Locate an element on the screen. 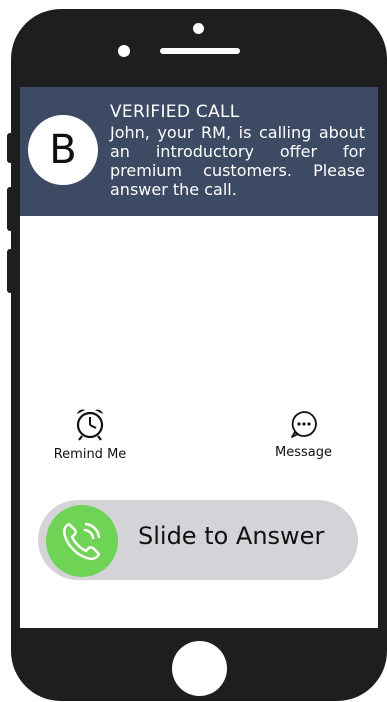 This screenshot has height=702, width=387. message-bubble-icon is located at coordinates (303, 424).